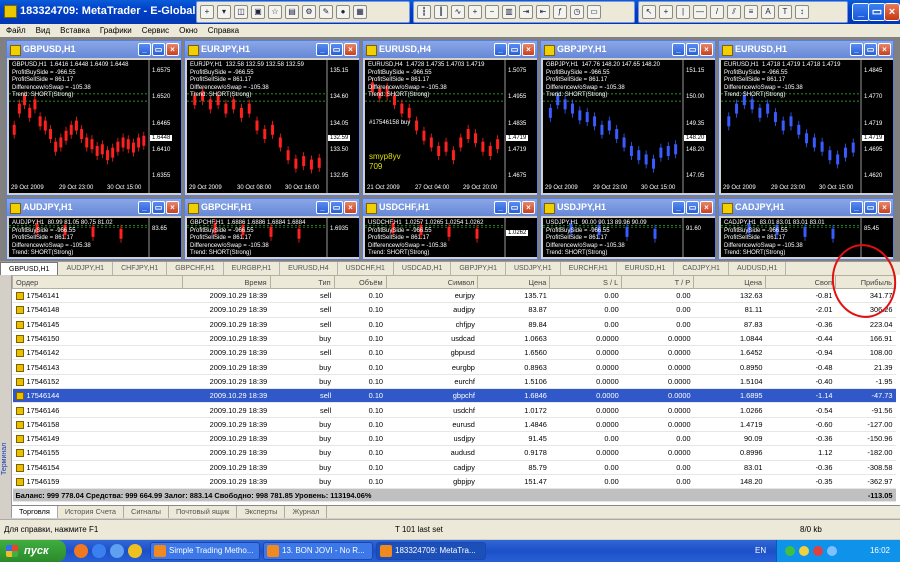 The image size is (900, 562). Describe the element at coordinates (272, 207) in the screenshot. I see `chart-window-title: GBPCHF,H1 _ ▭ ×` at that location.